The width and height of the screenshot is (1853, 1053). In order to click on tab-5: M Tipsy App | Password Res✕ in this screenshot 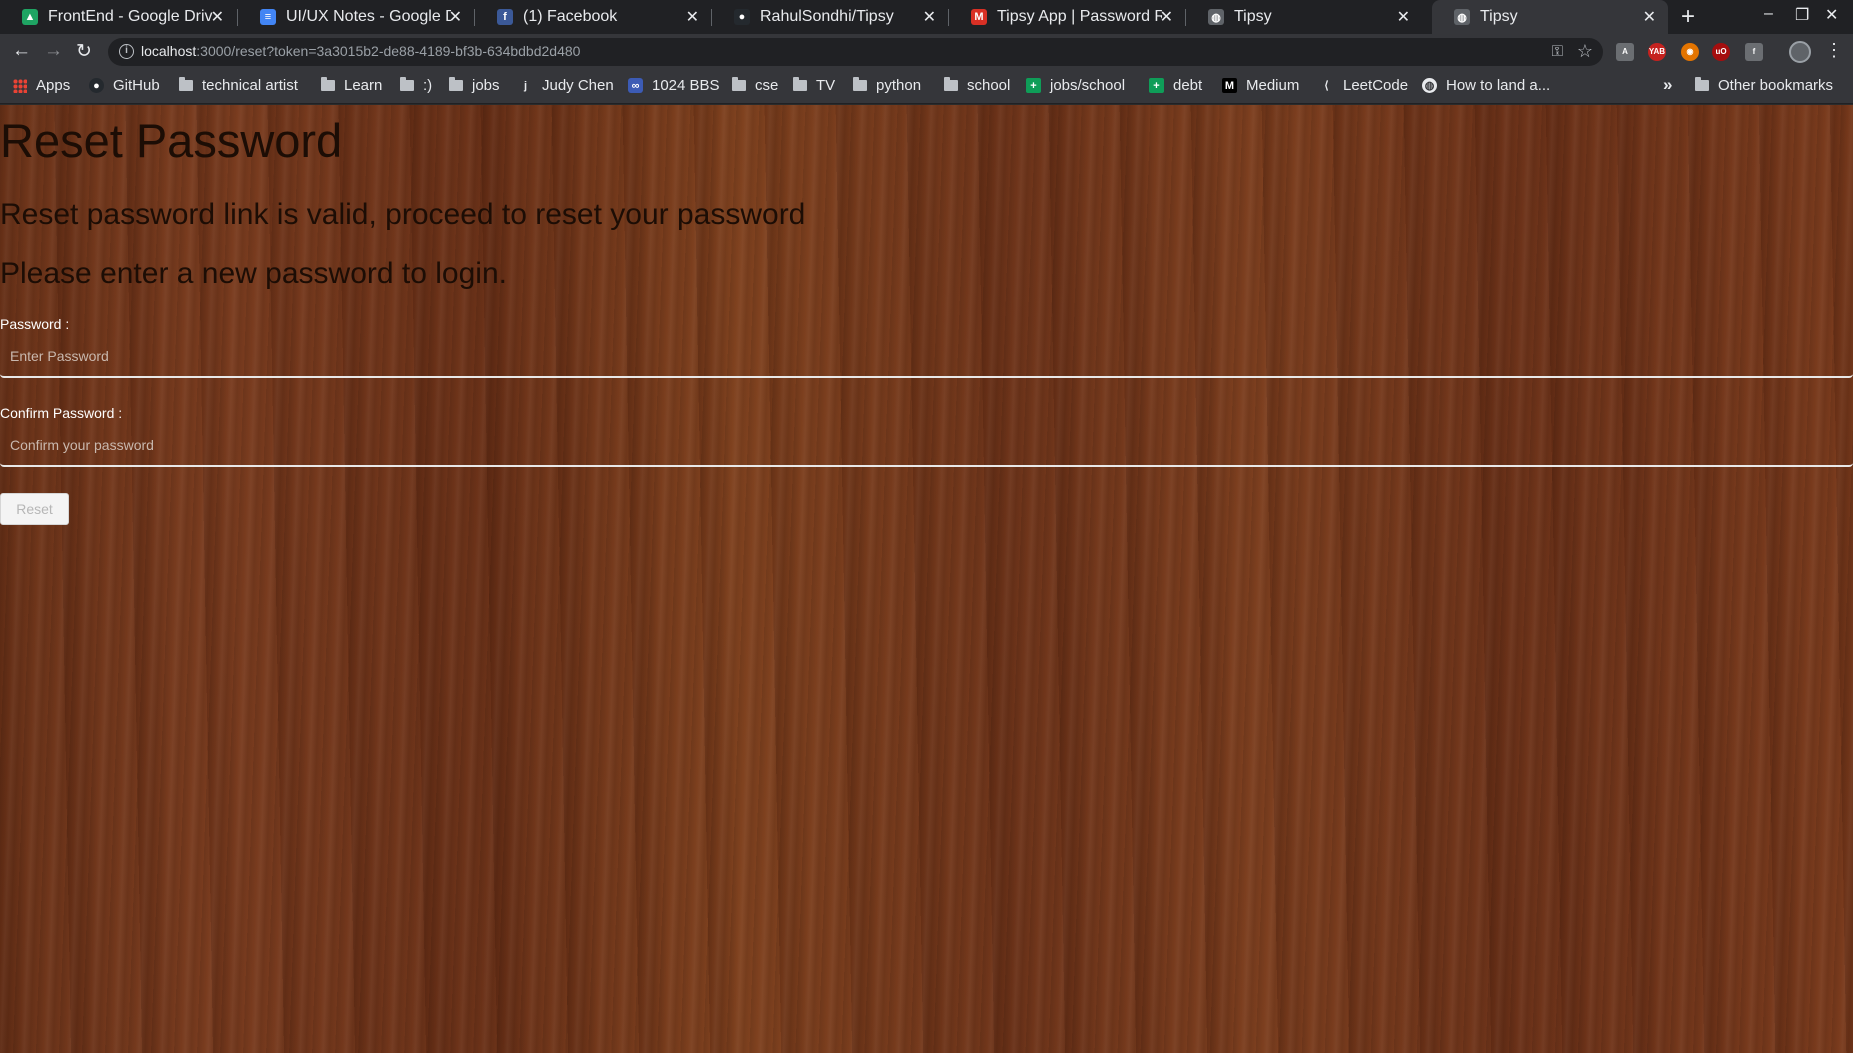, I will do `click(1067, 17)`.